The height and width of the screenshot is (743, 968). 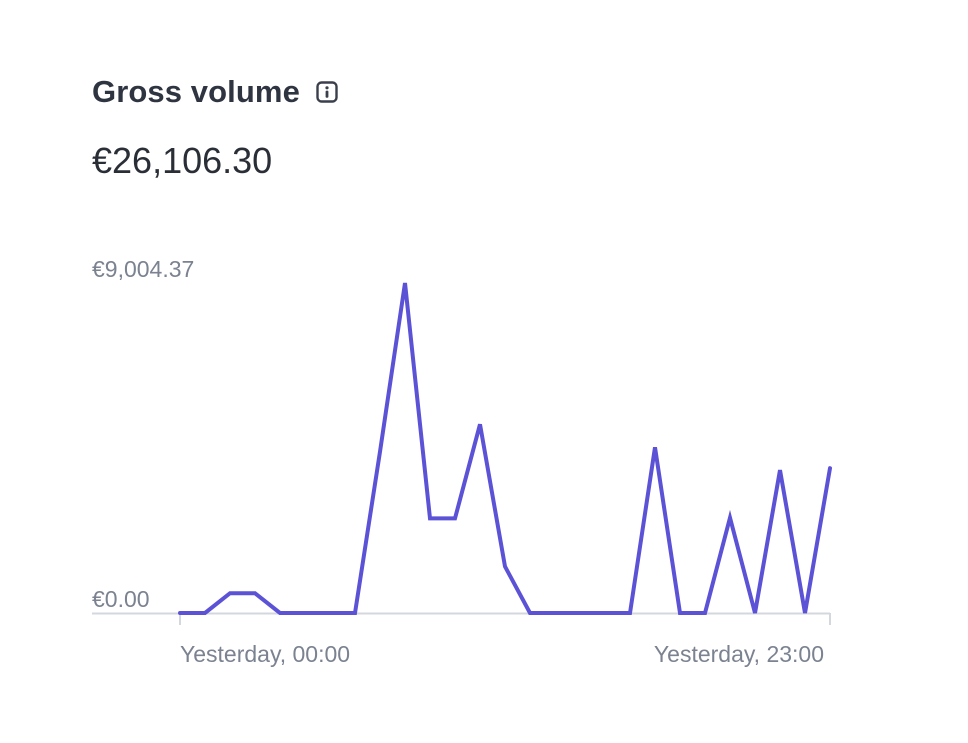 I want to click on x-axis-end-label: Yesterday, 23:00, so click(x=739, y=654).